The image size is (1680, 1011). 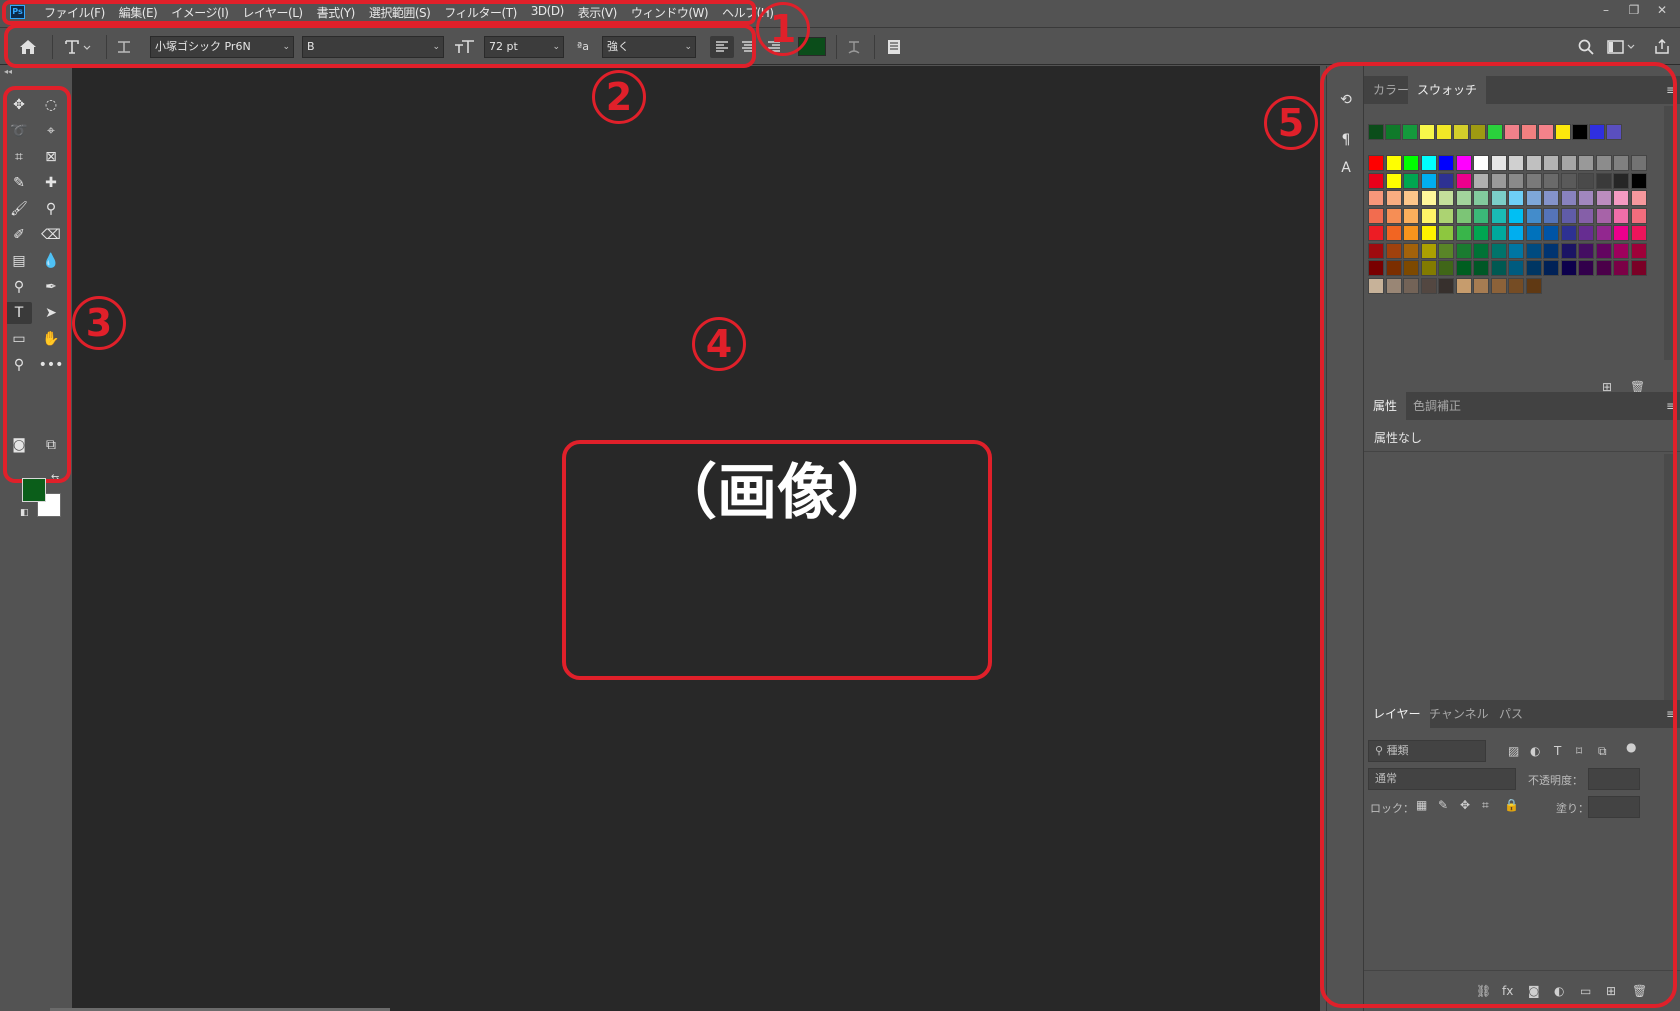 I want to click on warp-text-icon, so click(x=854, y=47).